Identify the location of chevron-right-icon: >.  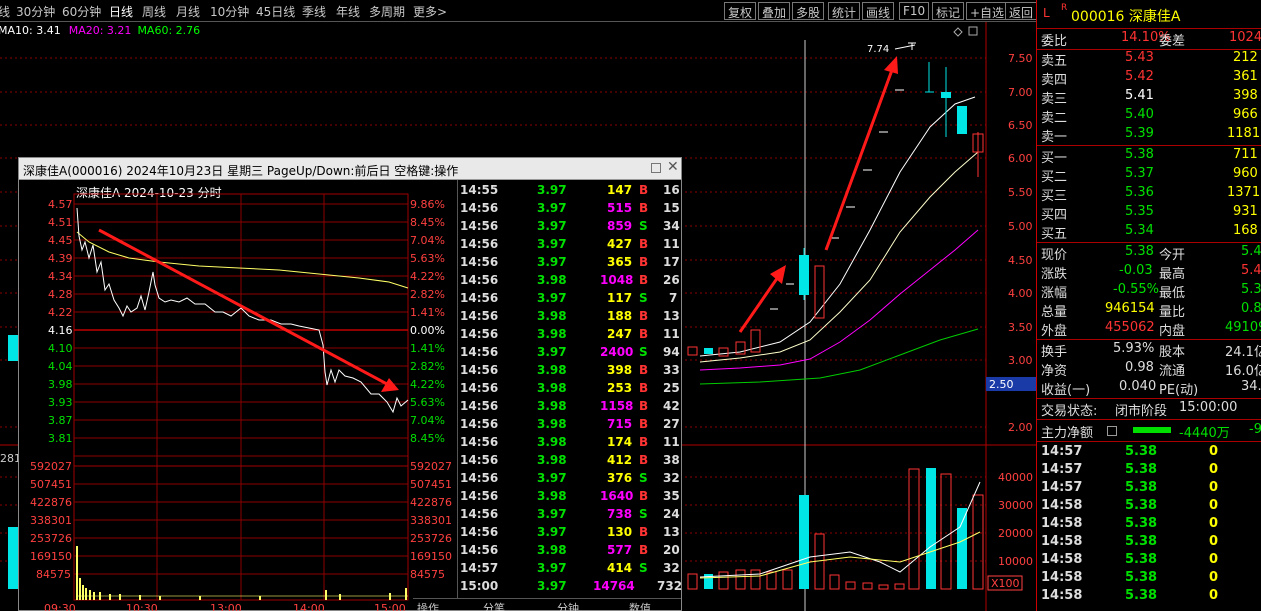
(442, 12).